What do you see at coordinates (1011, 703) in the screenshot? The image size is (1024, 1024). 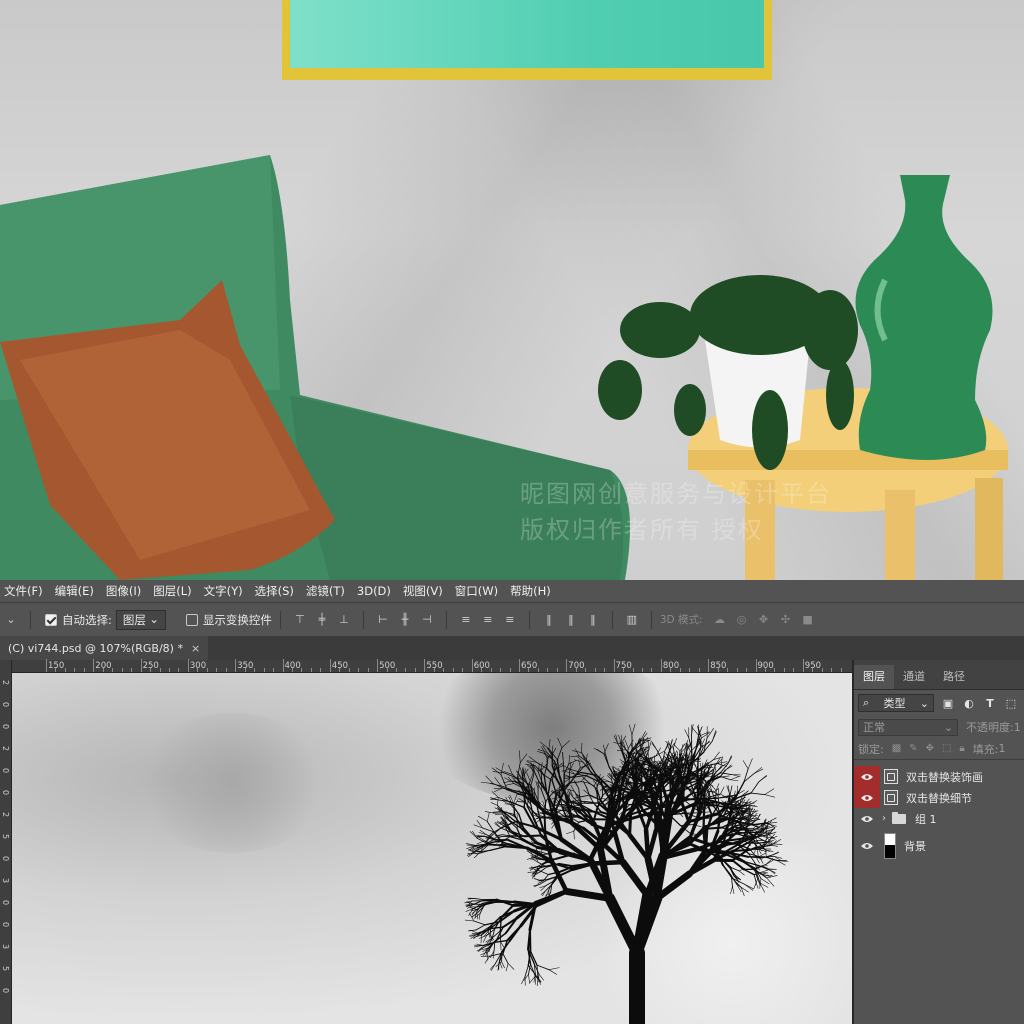 I see `shape-filter-icon: ⬚` at bounding box center [1011, 703].